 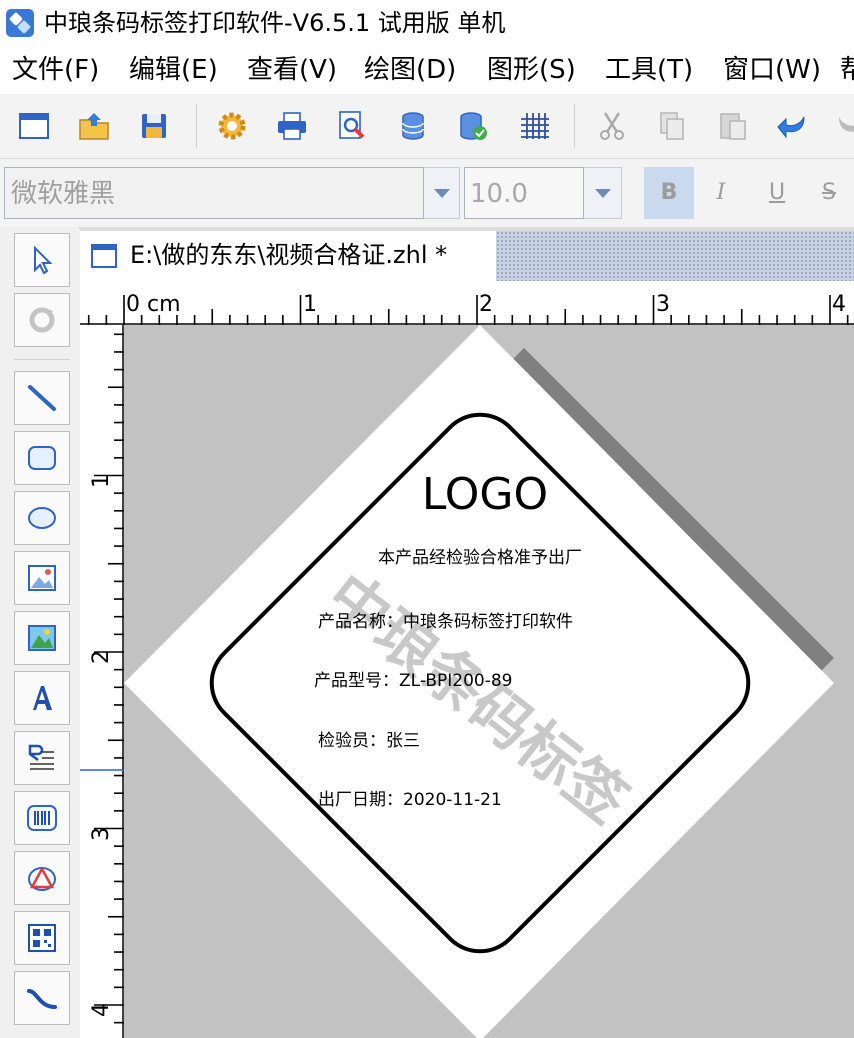 What do you see at coordinates (839, 304) in the screenshot?
I see `ruler-top-label-4: 4` at bounding box center [839, 304].